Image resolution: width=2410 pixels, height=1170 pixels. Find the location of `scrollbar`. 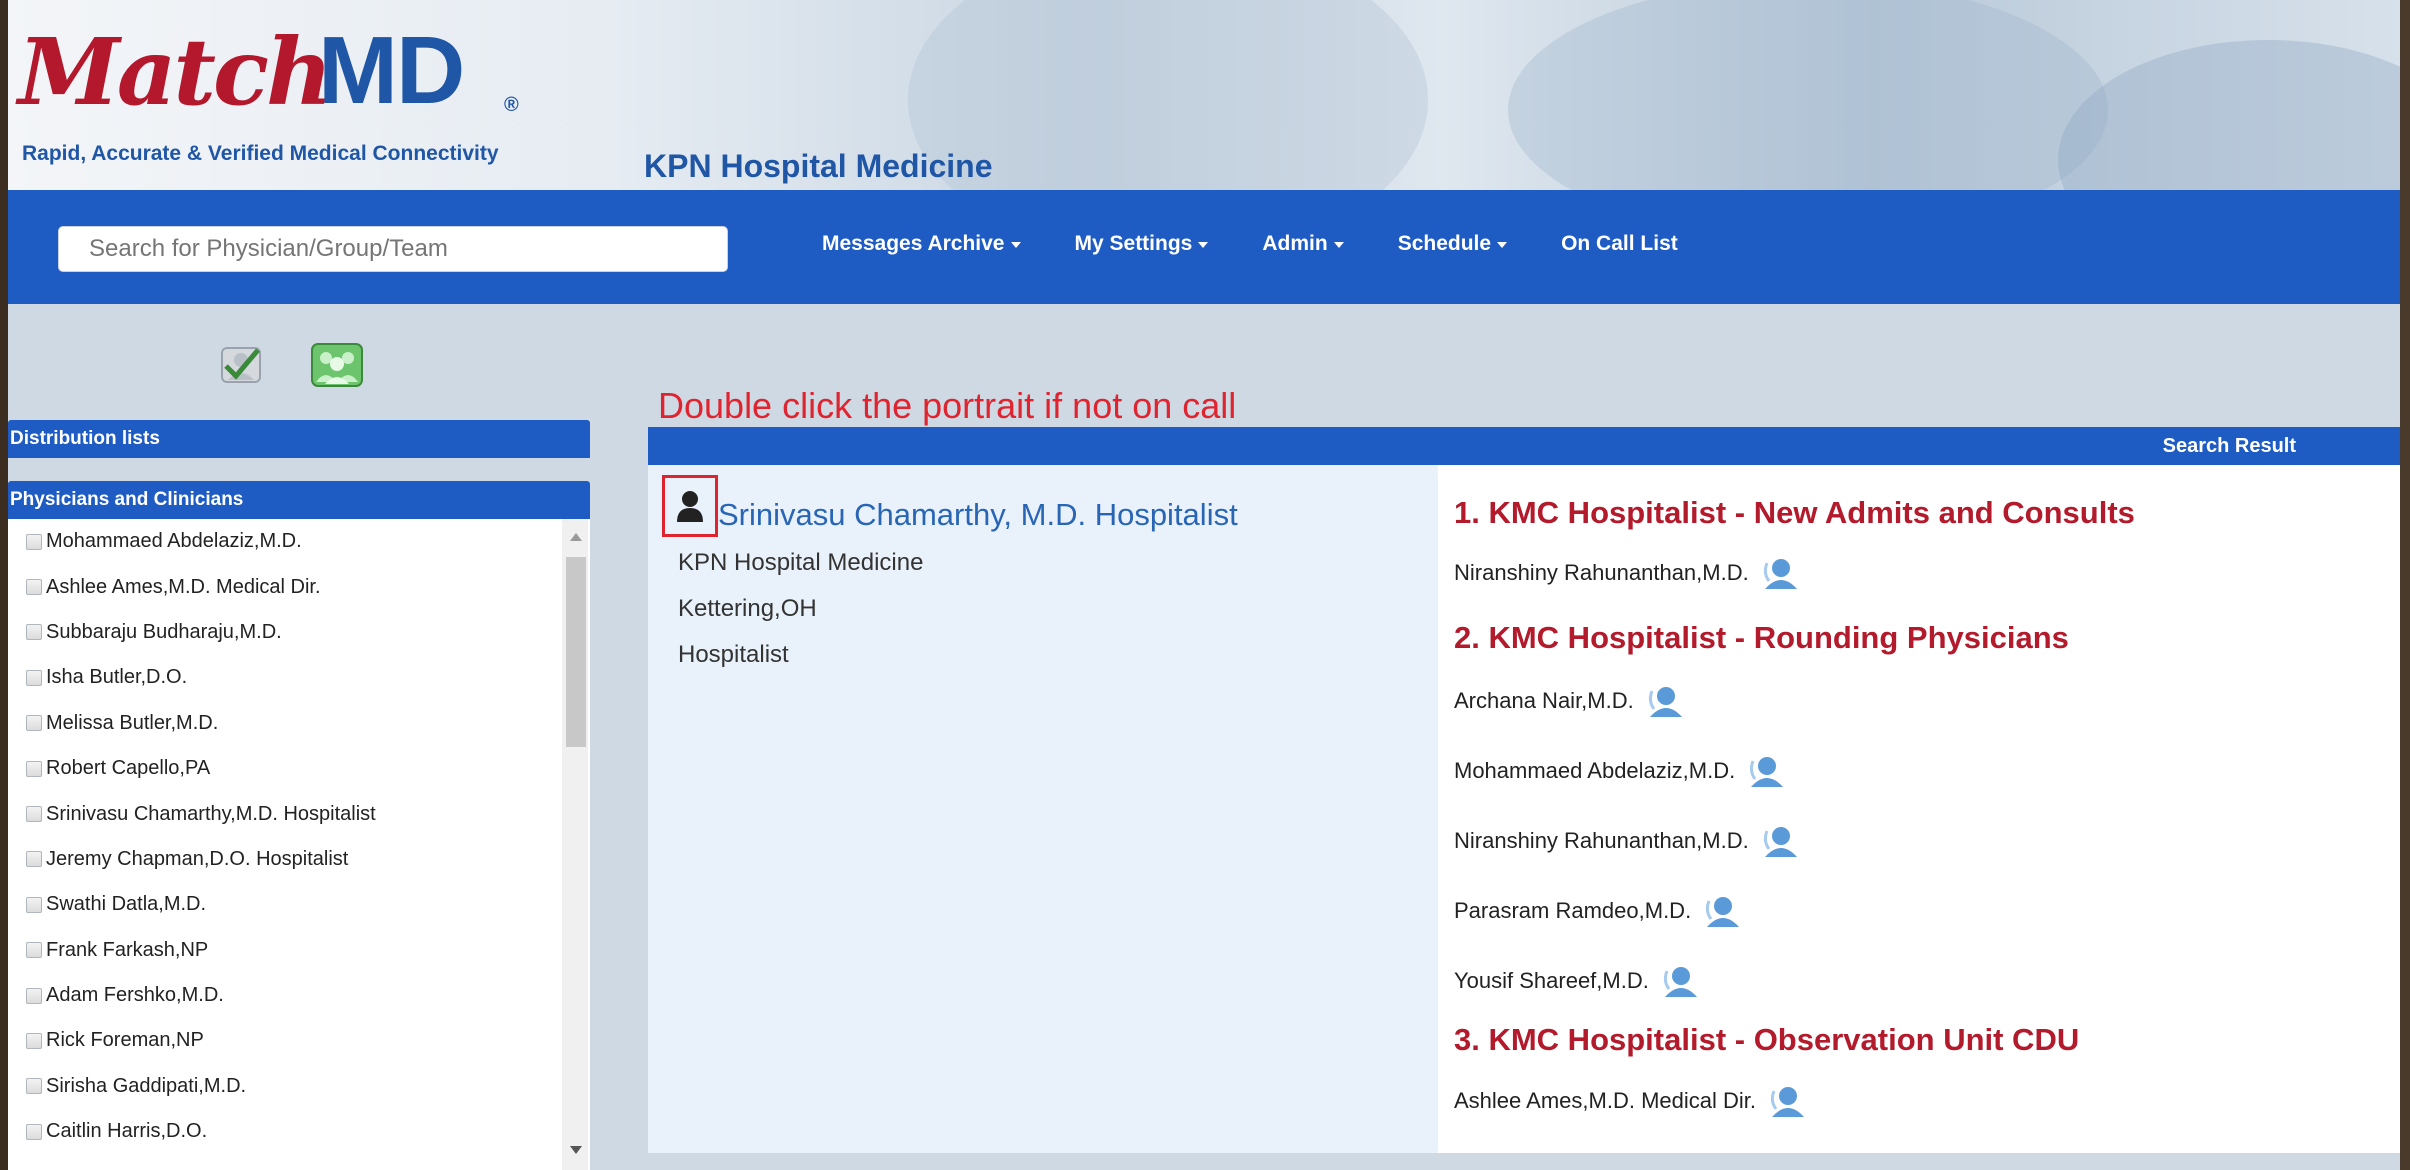

scrollbar is located at coordinates (575, 844).